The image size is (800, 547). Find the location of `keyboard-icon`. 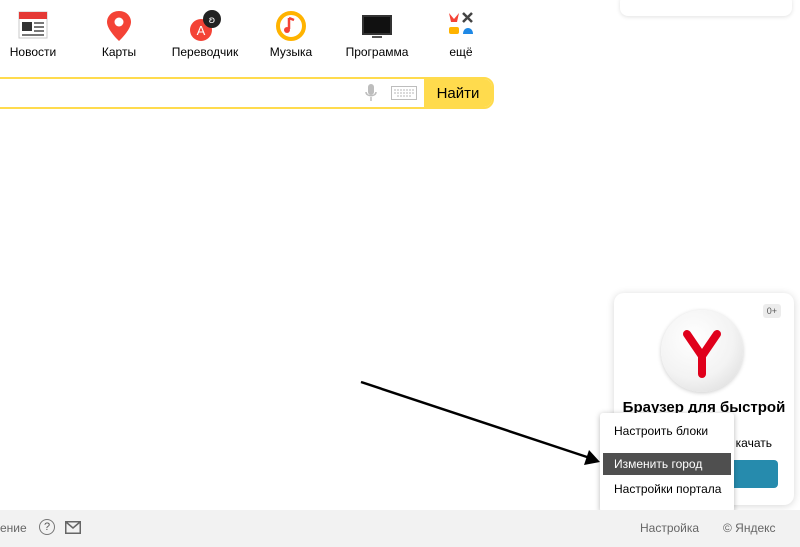

keyboard-icon is located at coordinates (404, 93).